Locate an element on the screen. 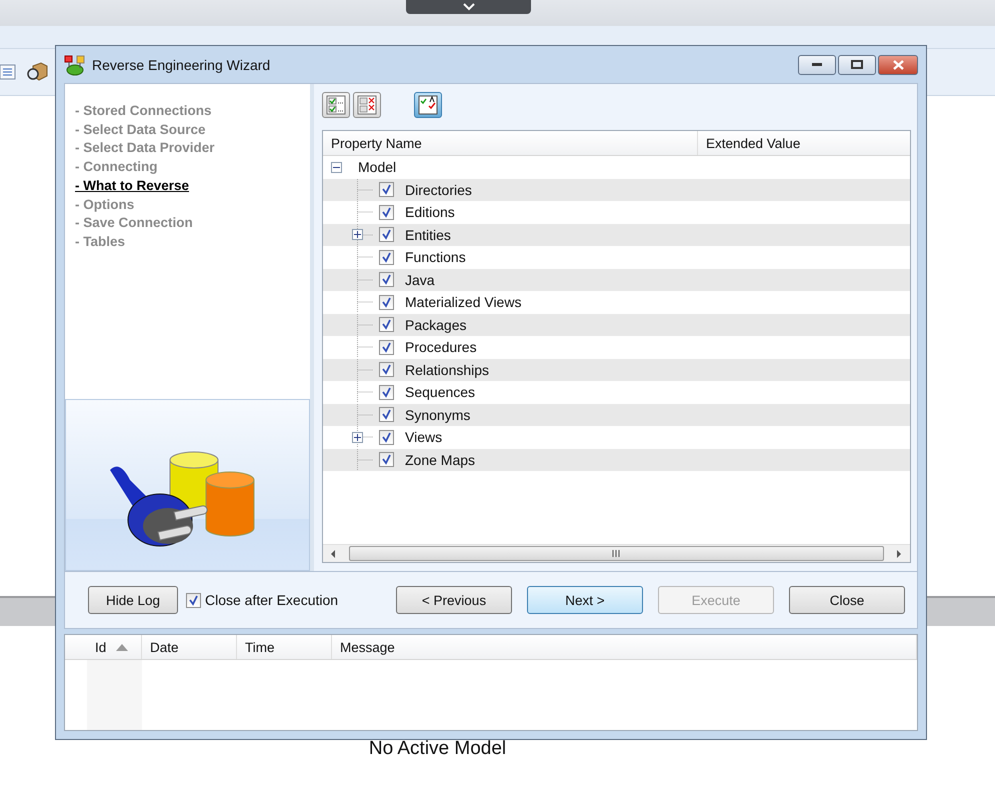  wizard-step-link: - What to Reverse is located at coordinates (192, 186).